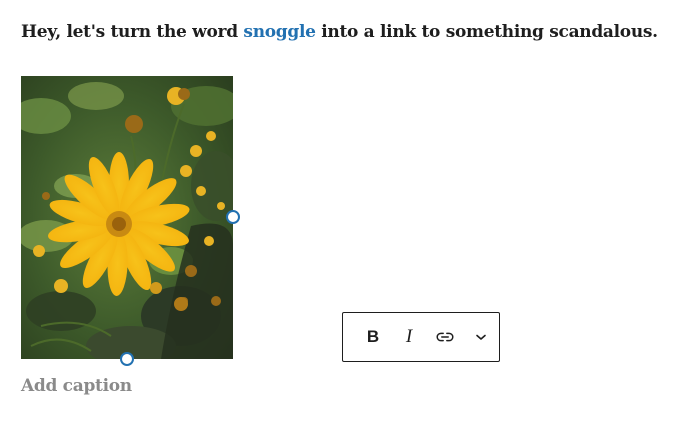 The width and height of the screenshot is (698, 424). I want to click on snoggle-link: snoggle, so click(279, 32).